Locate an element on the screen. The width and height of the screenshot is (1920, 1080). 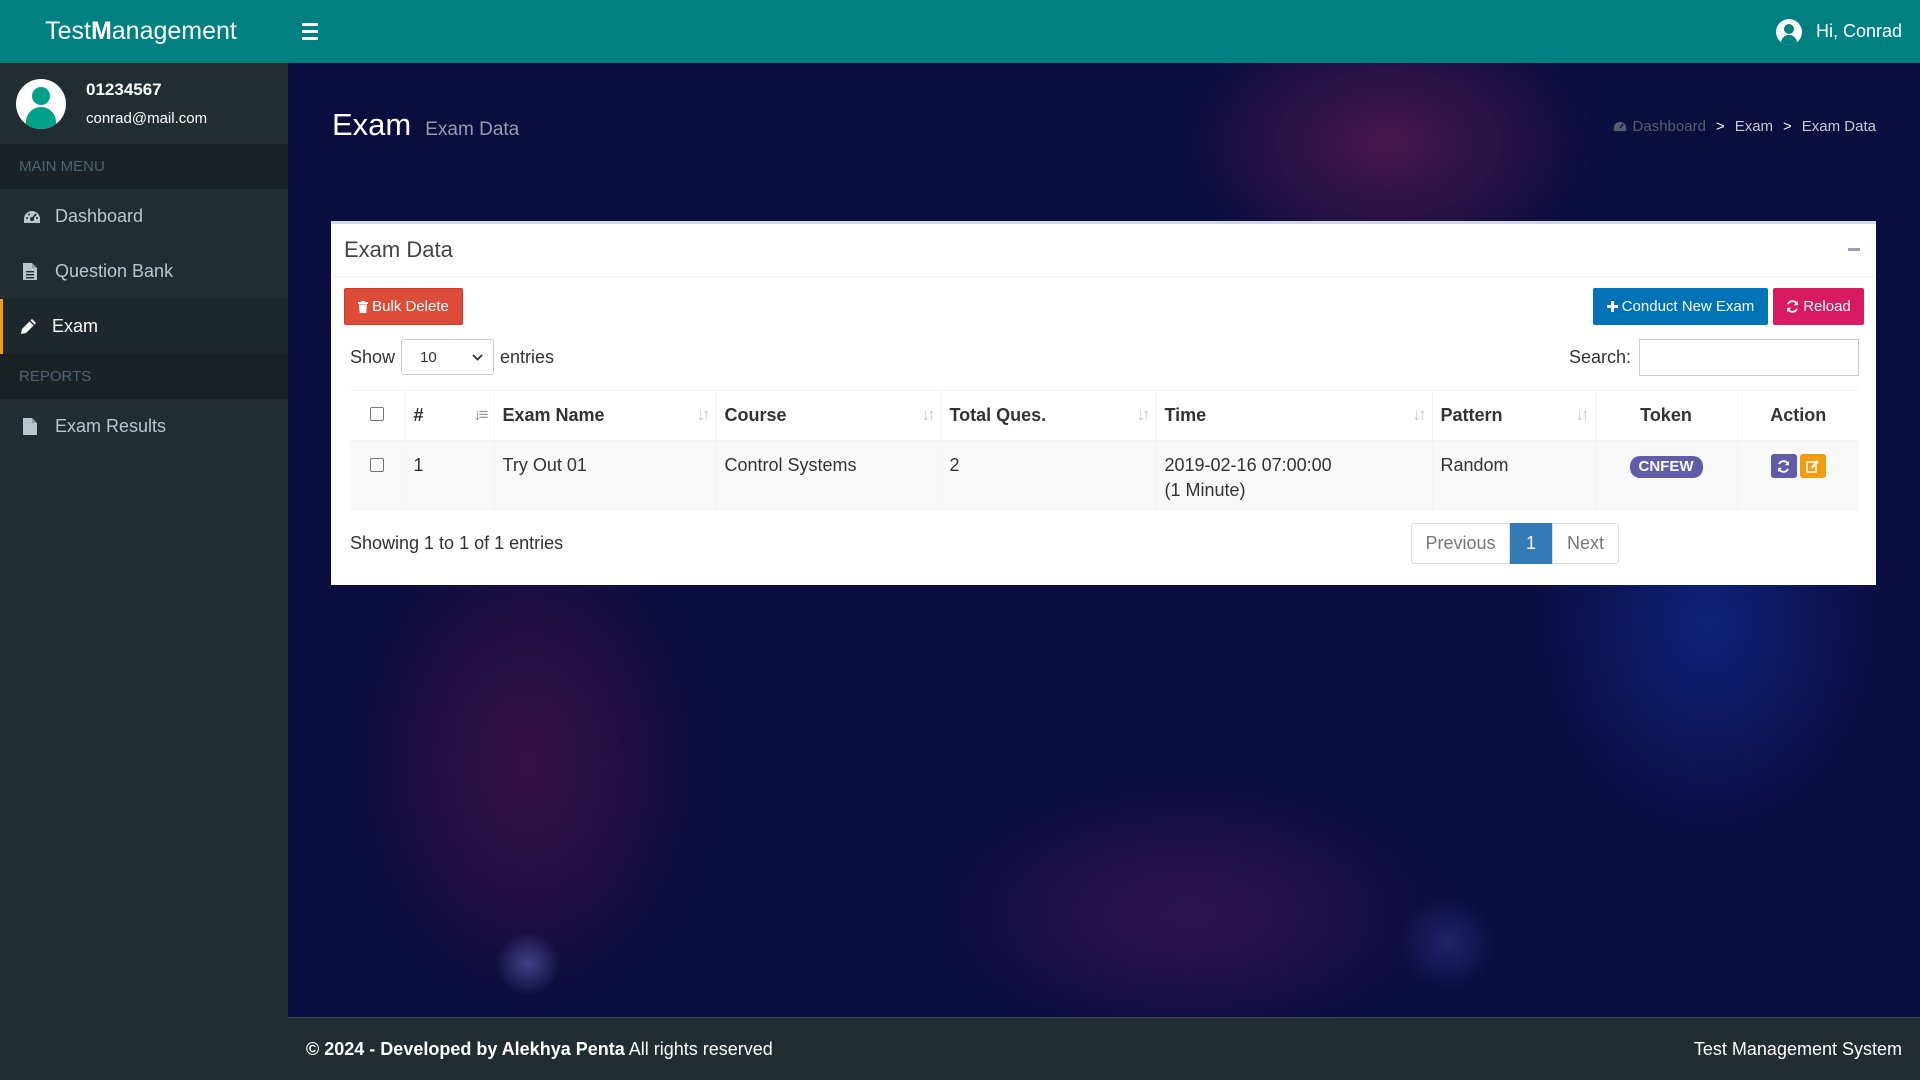
cell-time-date: 2019-02-16 07:00:00 is located at coordinates (1248, 464).